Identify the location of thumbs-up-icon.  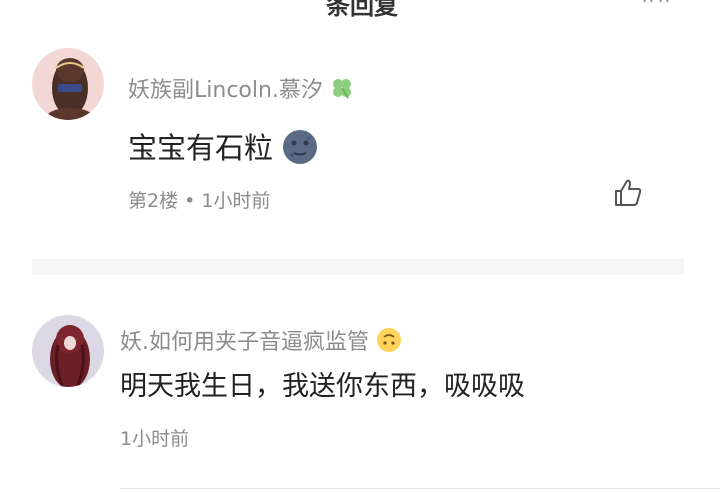
(628, 193).